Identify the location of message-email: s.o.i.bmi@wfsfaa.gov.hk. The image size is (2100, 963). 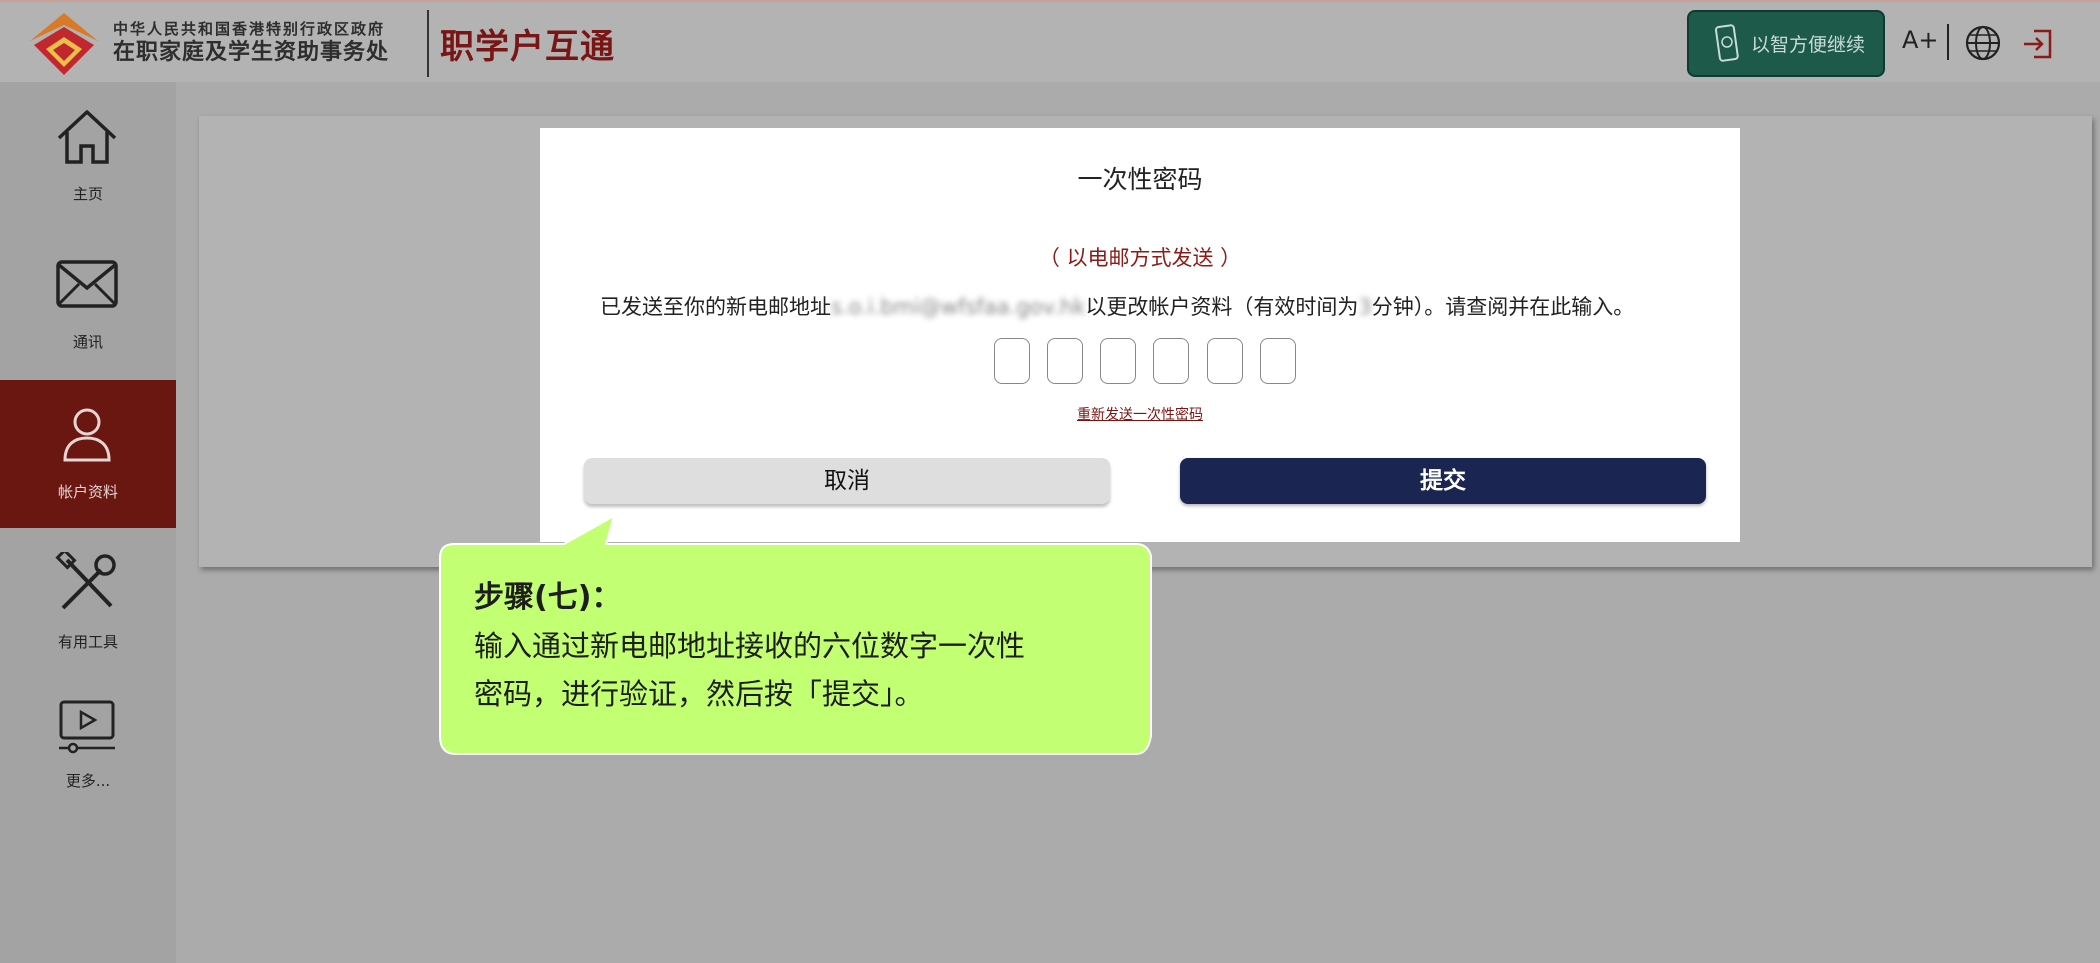
(958, 307).